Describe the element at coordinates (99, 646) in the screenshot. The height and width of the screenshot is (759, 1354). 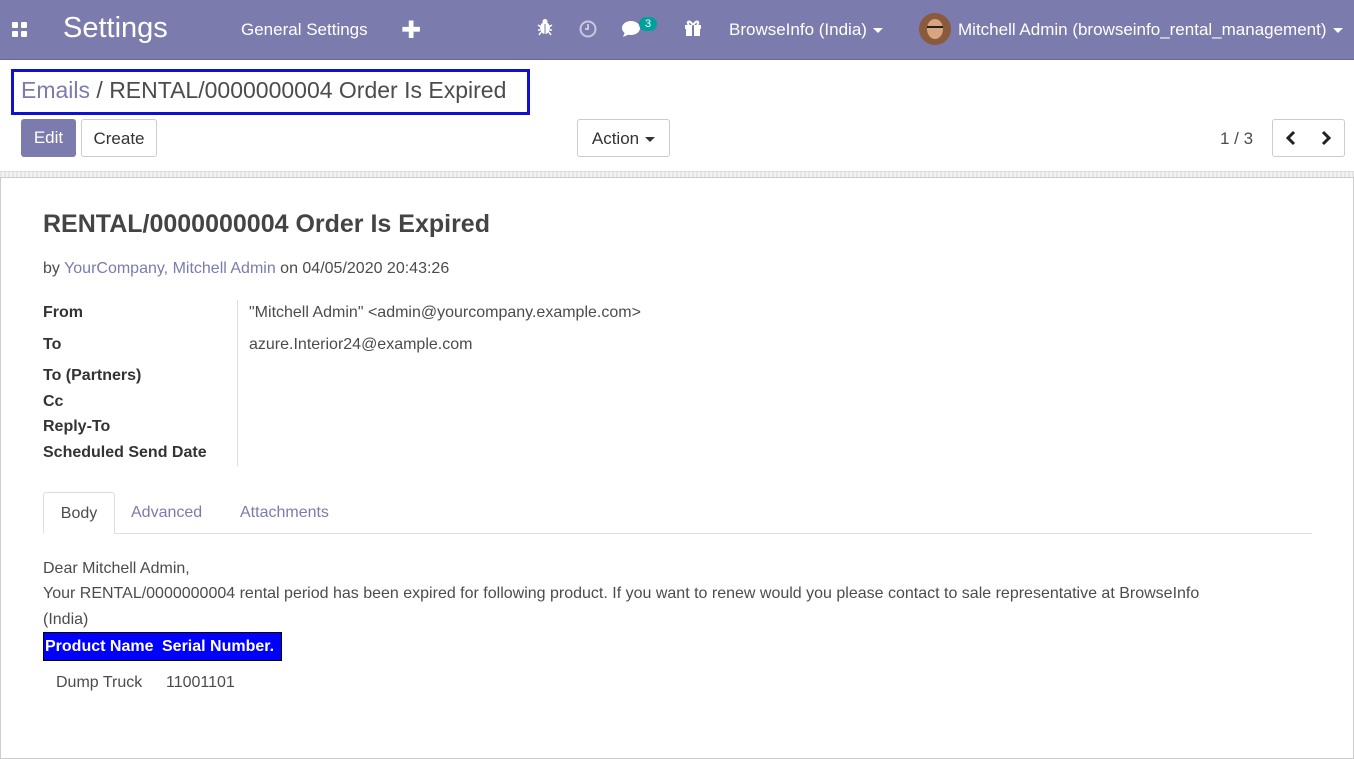
I see `header-product-name: Product Name` at that location.